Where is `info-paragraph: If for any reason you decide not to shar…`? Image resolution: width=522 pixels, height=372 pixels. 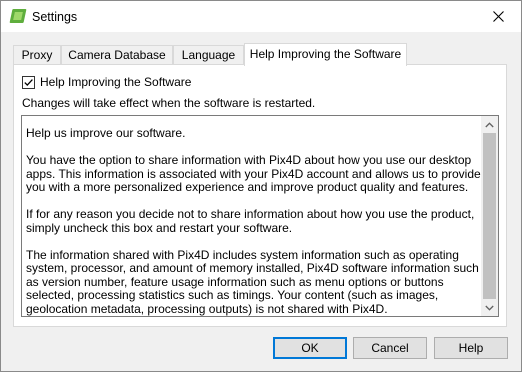 info-paragraph: If for any reason you decide not to shar… is located at coordinates (250, 221).